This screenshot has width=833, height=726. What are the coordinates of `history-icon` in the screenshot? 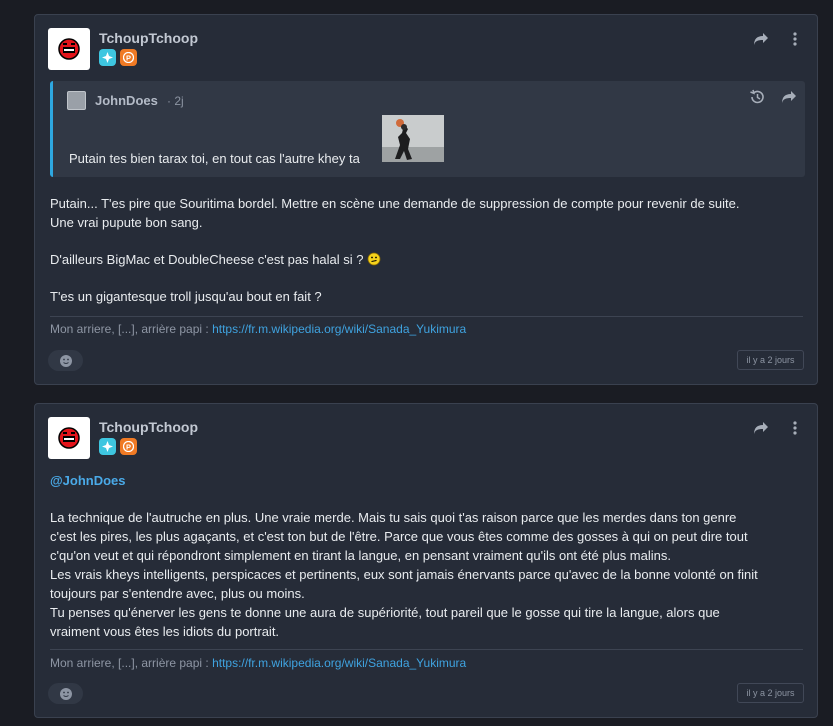 It's located at (757, 97).